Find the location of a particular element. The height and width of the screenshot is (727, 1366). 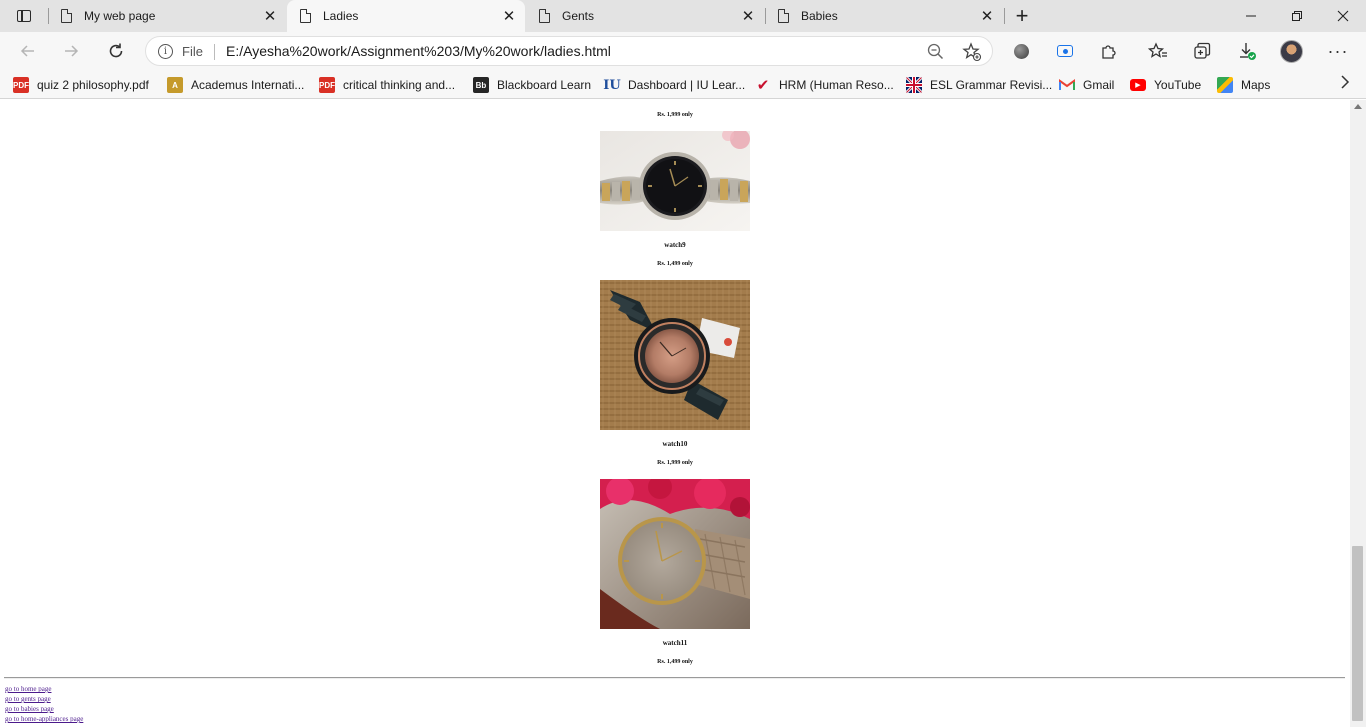

link-home-page: go to home page is located at coordinates (28, 689).